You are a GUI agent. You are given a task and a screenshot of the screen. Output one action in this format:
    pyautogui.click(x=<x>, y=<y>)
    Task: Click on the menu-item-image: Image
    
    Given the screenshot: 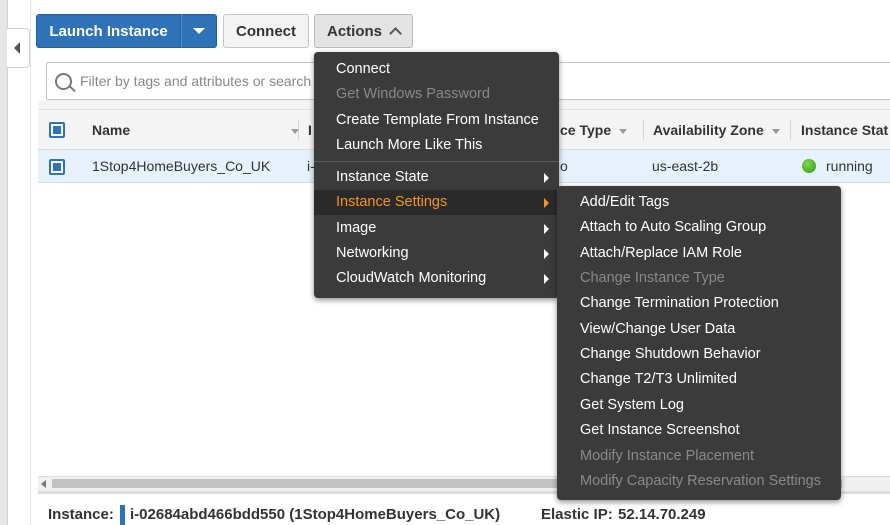 What is the action you would take?
    pyautogui.click(x=436, y=228)
    